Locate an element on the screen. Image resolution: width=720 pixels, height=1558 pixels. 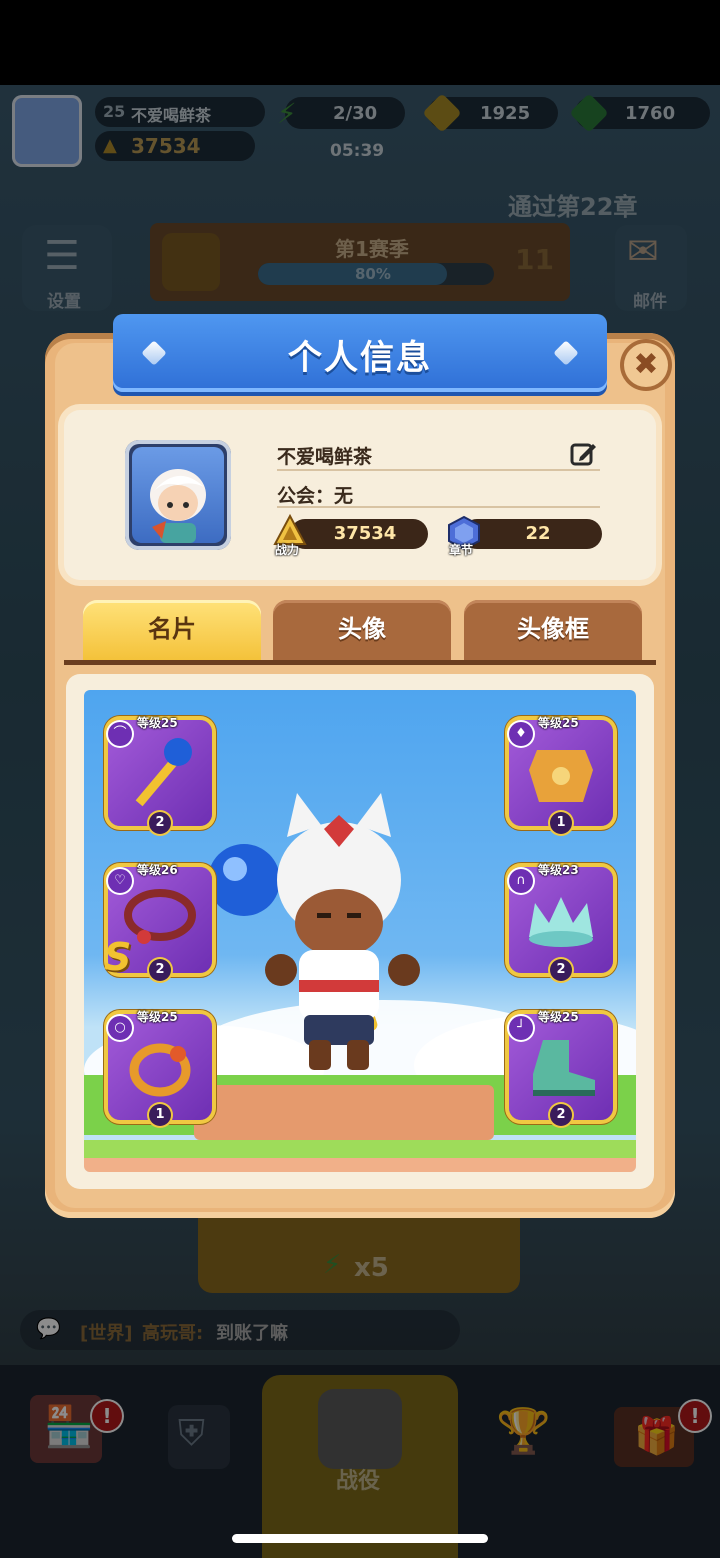
guild-text: 公会：无 is located at coordinates (315, 496).